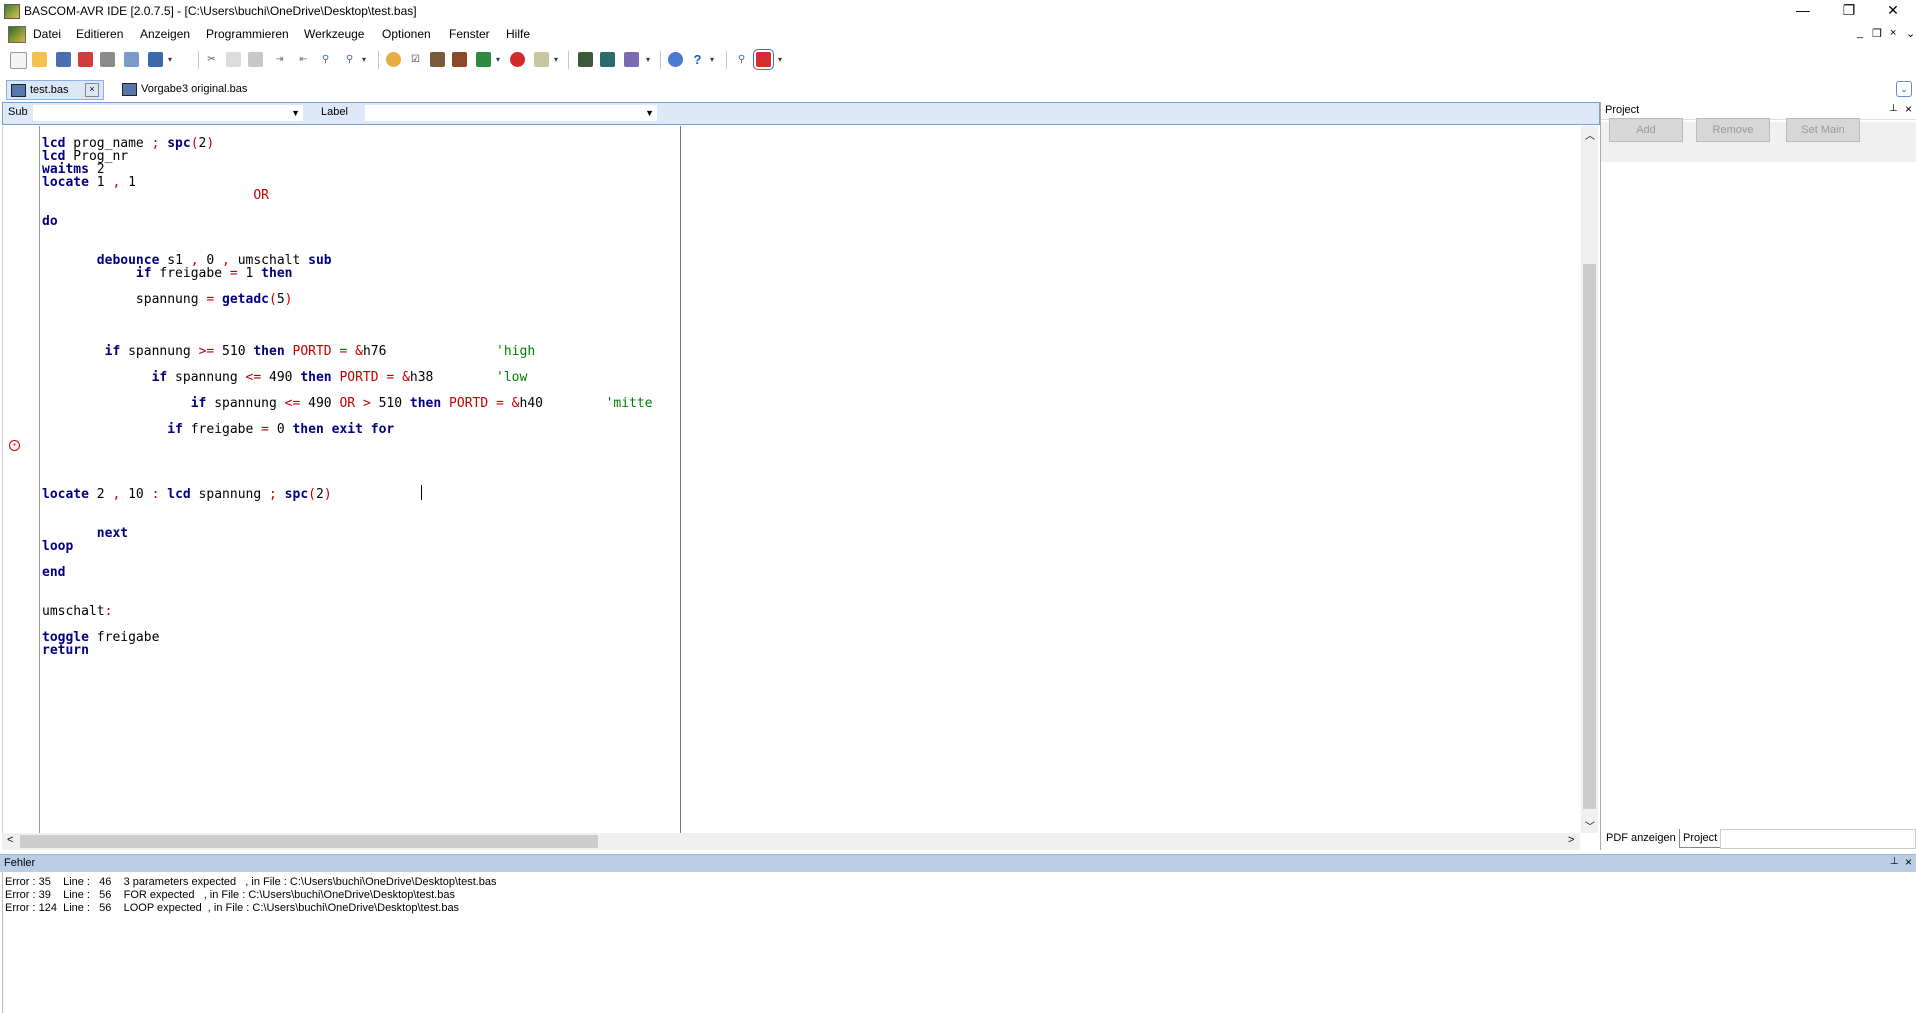  I want to click on add-button: Add, so click(1646, 130).